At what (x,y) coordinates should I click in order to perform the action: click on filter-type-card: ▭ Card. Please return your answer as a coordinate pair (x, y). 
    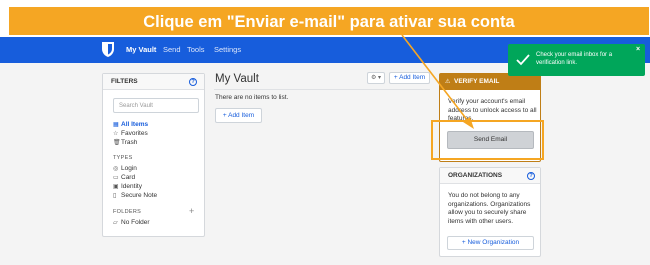
    Looking at the image, I should click on (124, 177).